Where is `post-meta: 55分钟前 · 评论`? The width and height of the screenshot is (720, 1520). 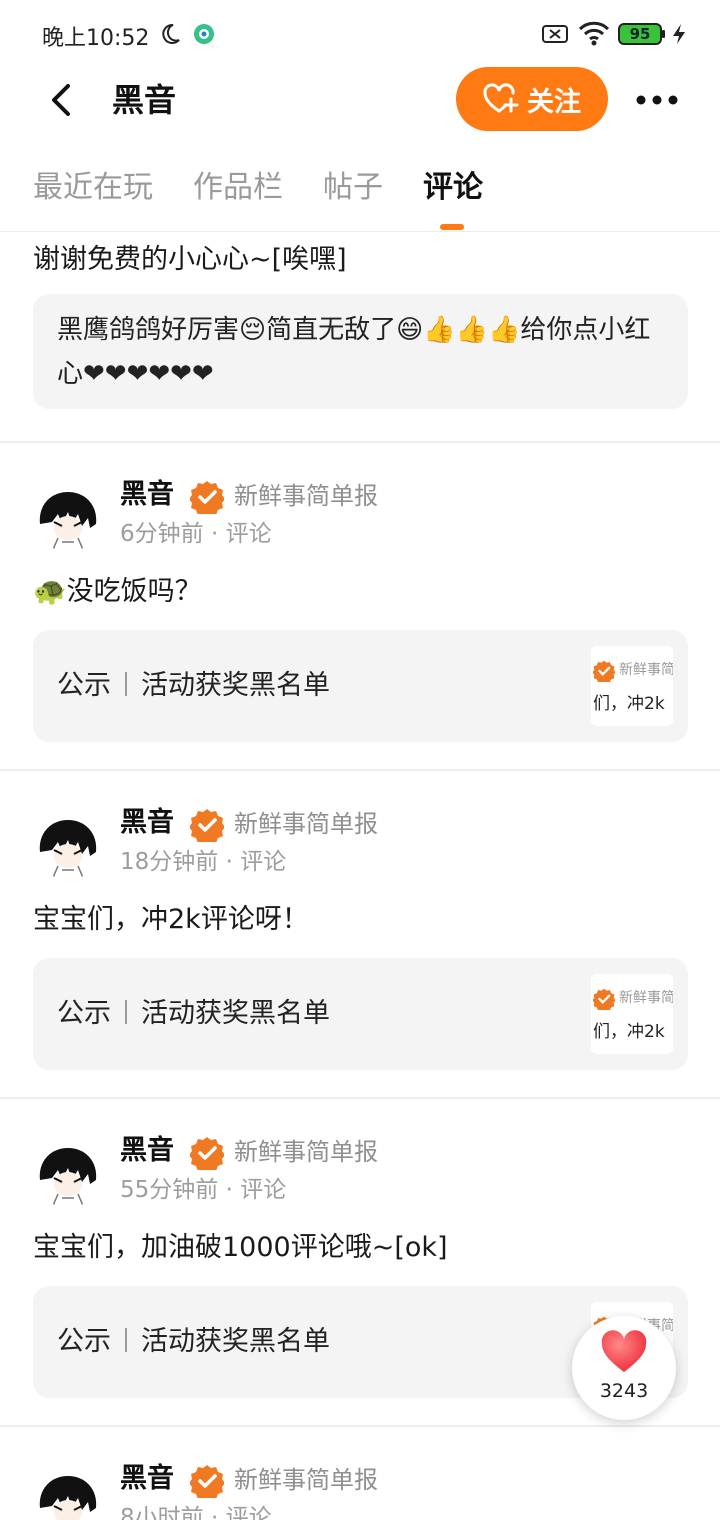 post-meta: 55分钟前 · 评论 is located at coordinates (203, 1190).